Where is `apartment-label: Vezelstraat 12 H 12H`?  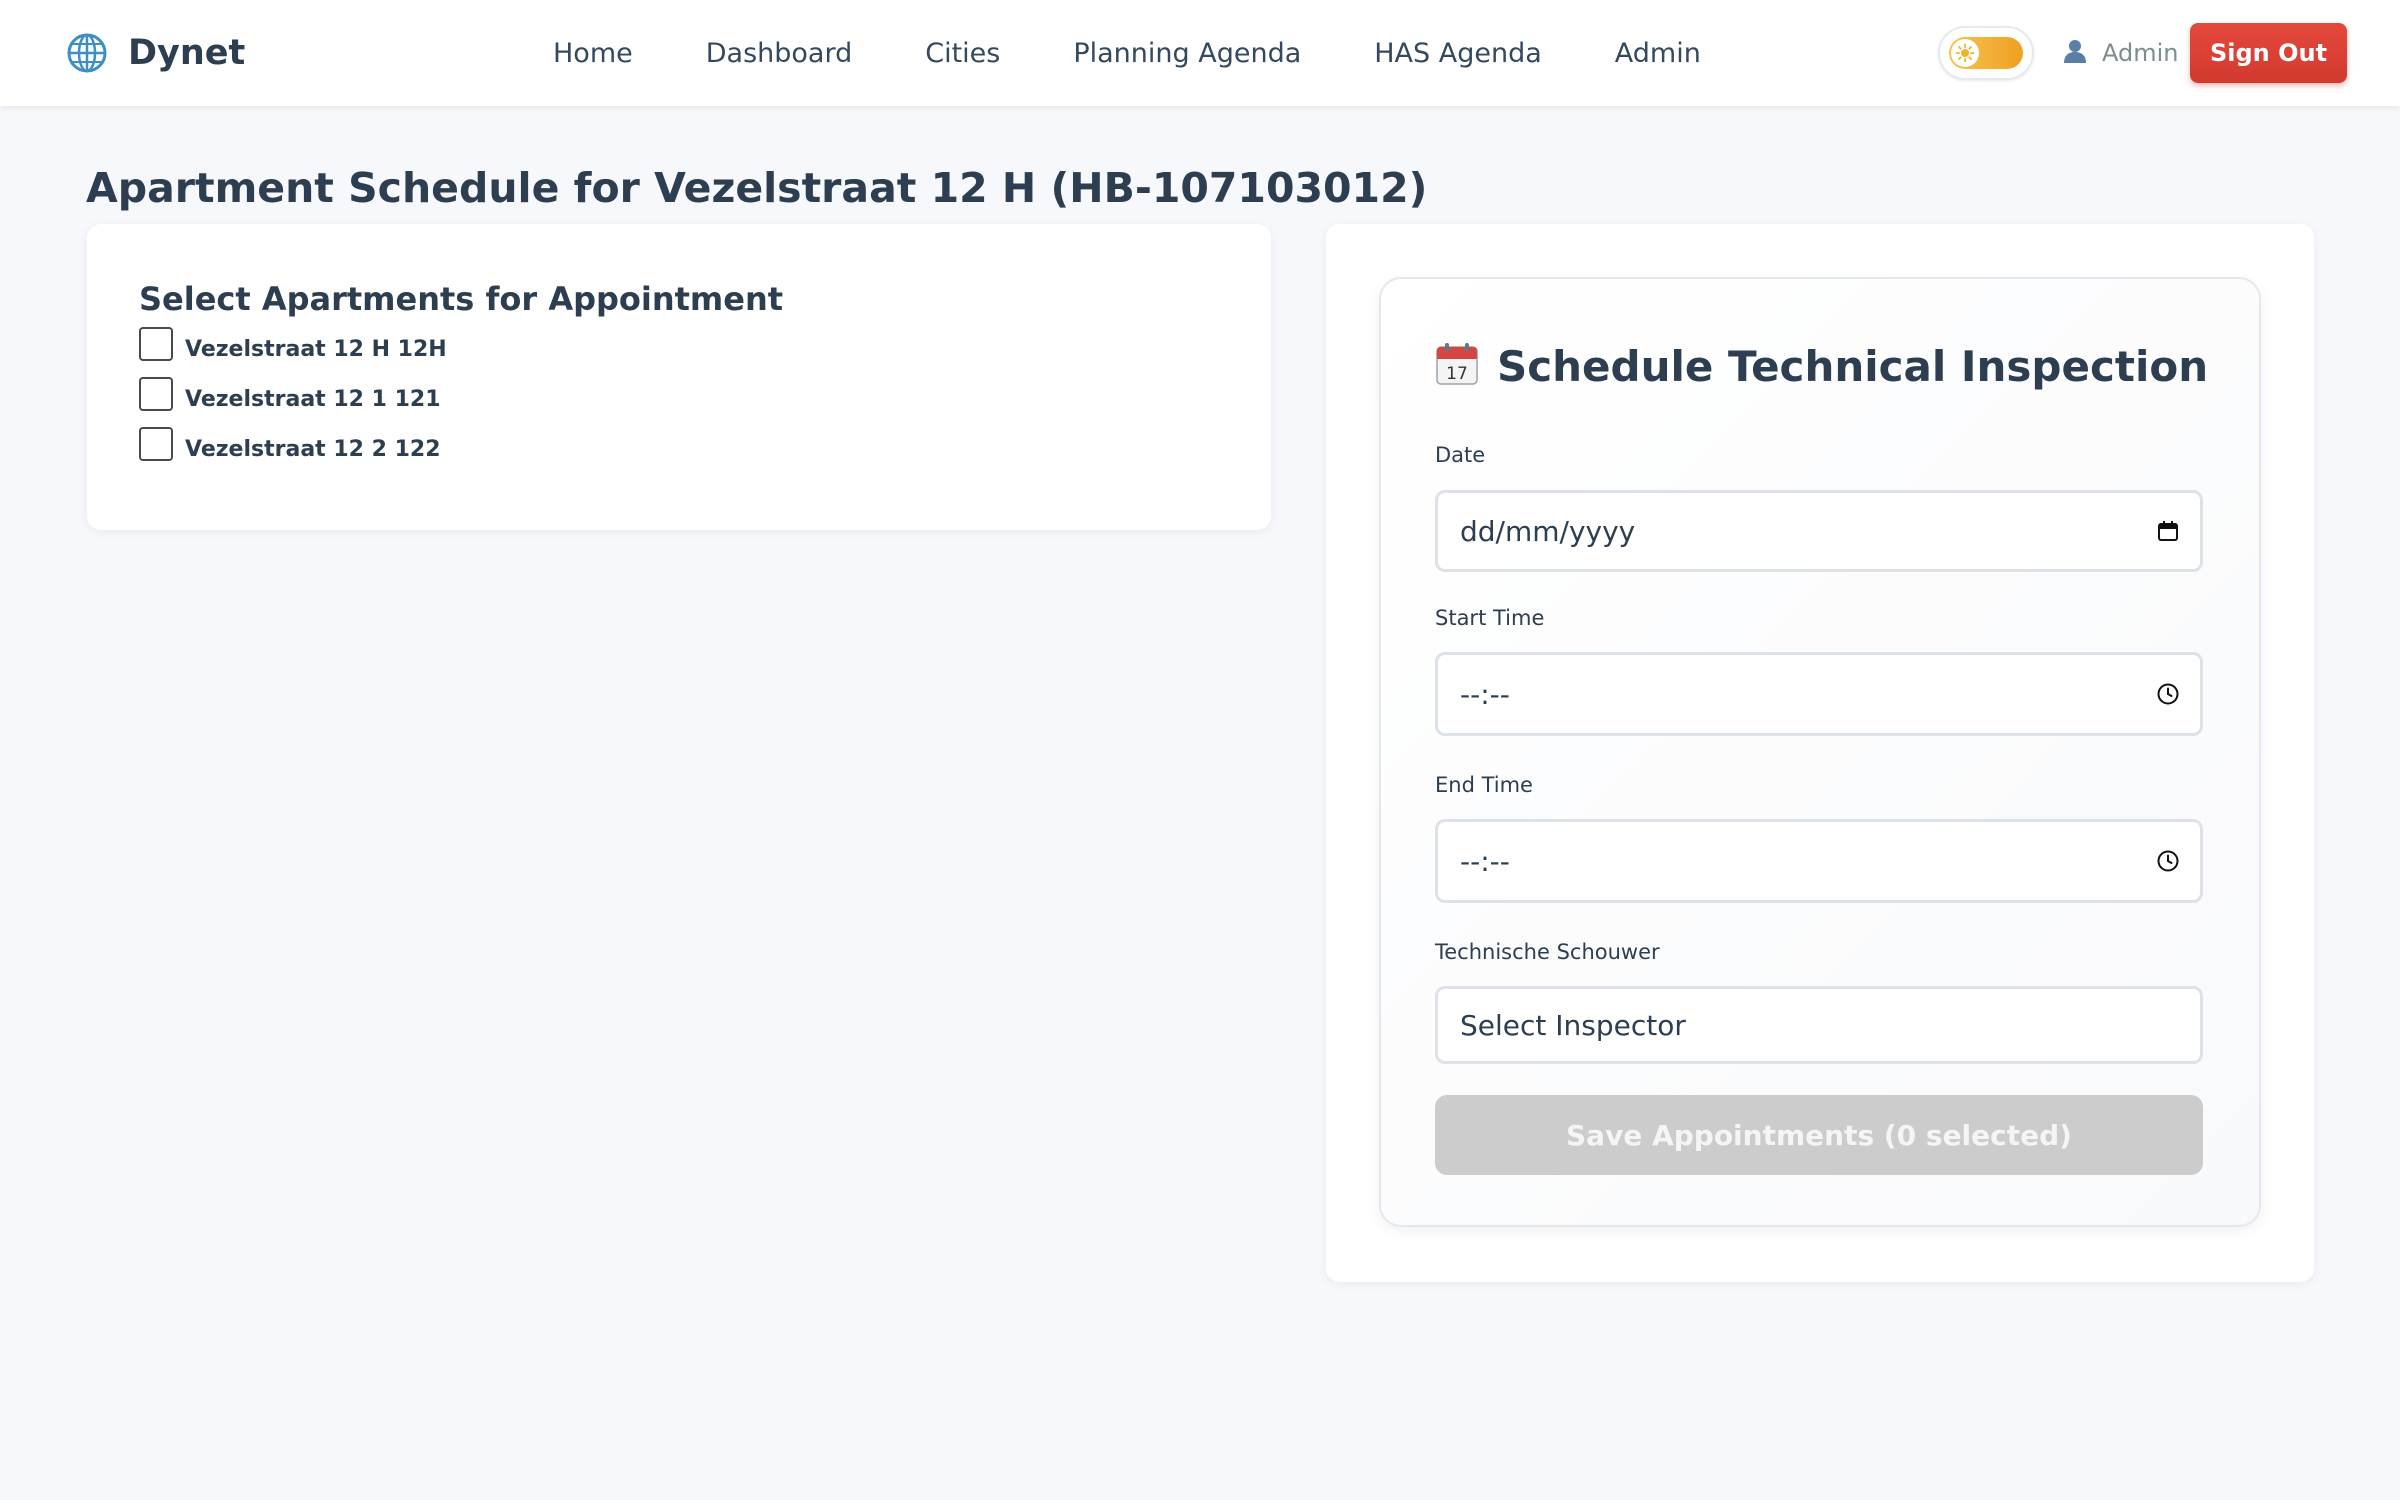
apartment-label: Vezelstraat 12 H 12H is located at coordinates (316, 349).